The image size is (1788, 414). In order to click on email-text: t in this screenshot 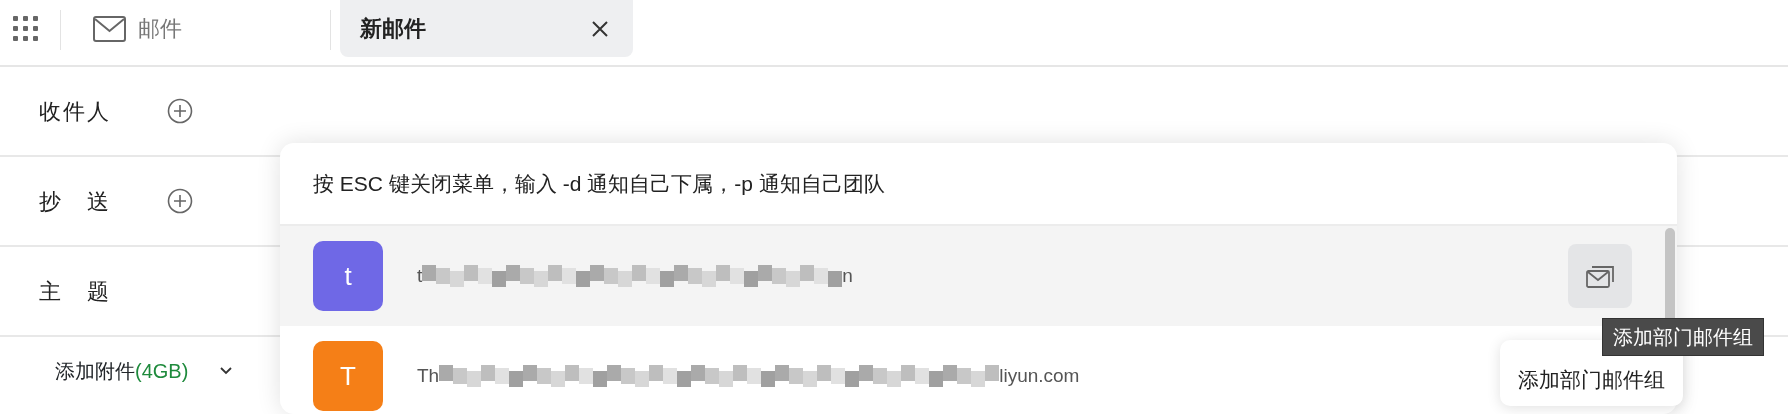, I will do `click(420, 275)`.